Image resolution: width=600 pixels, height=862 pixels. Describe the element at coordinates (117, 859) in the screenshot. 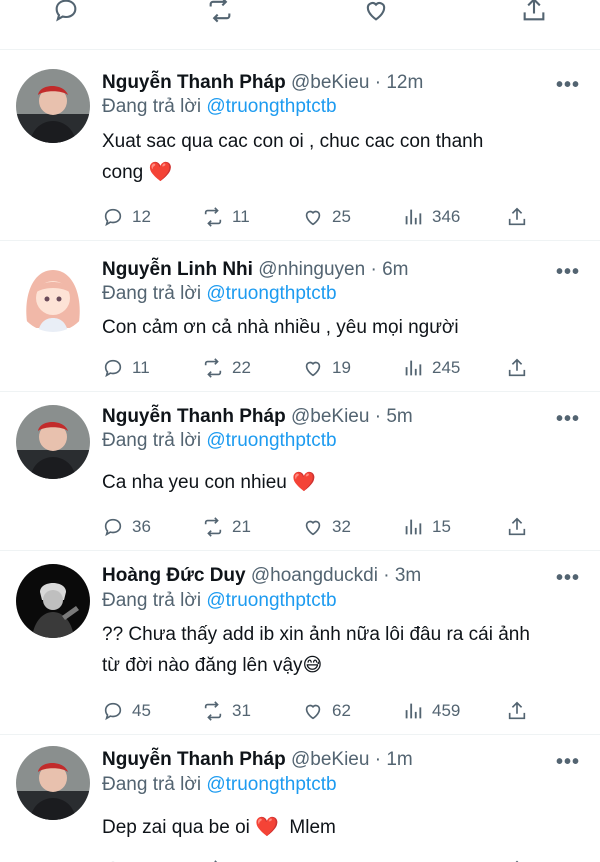

I see `reply-button` at that location.